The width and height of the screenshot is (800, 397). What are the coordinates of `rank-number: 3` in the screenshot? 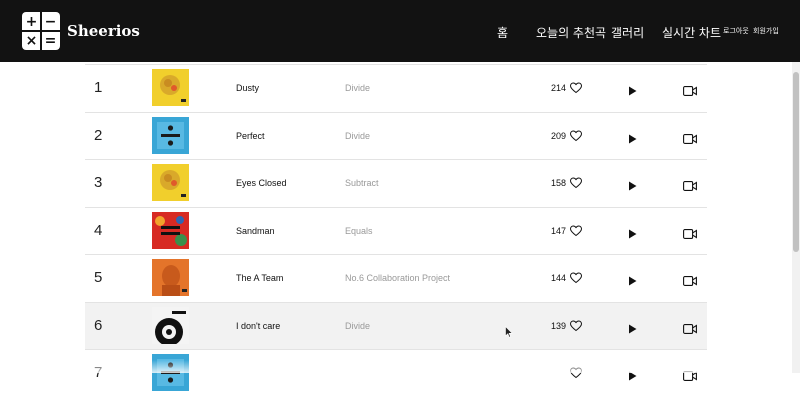 It's located at (98, 182).